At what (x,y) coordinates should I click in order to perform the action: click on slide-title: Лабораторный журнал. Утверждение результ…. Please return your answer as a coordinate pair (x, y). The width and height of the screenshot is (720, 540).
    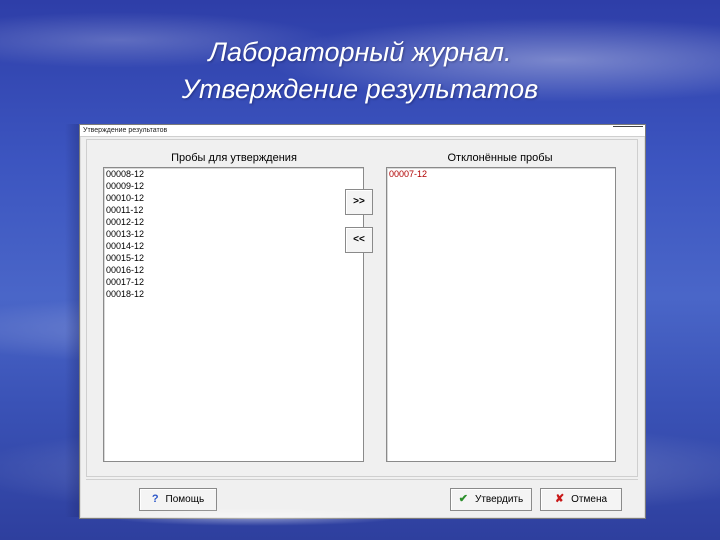
    Looking at the image, I should click on (360, 71).